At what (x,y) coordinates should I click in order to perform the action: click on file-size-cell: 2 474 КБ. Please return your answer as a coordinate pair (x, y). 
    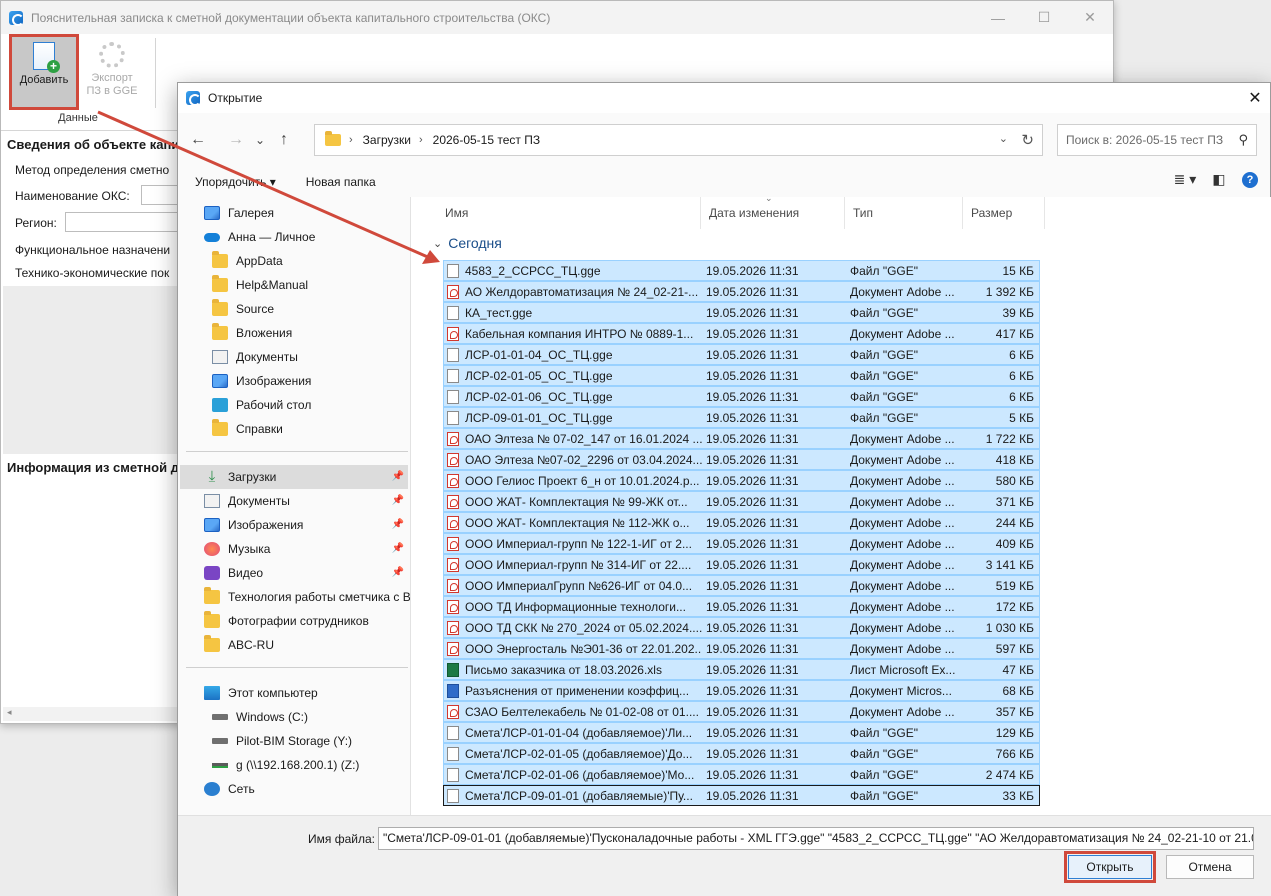
    Looking at the image, I should click on (1009, 774).